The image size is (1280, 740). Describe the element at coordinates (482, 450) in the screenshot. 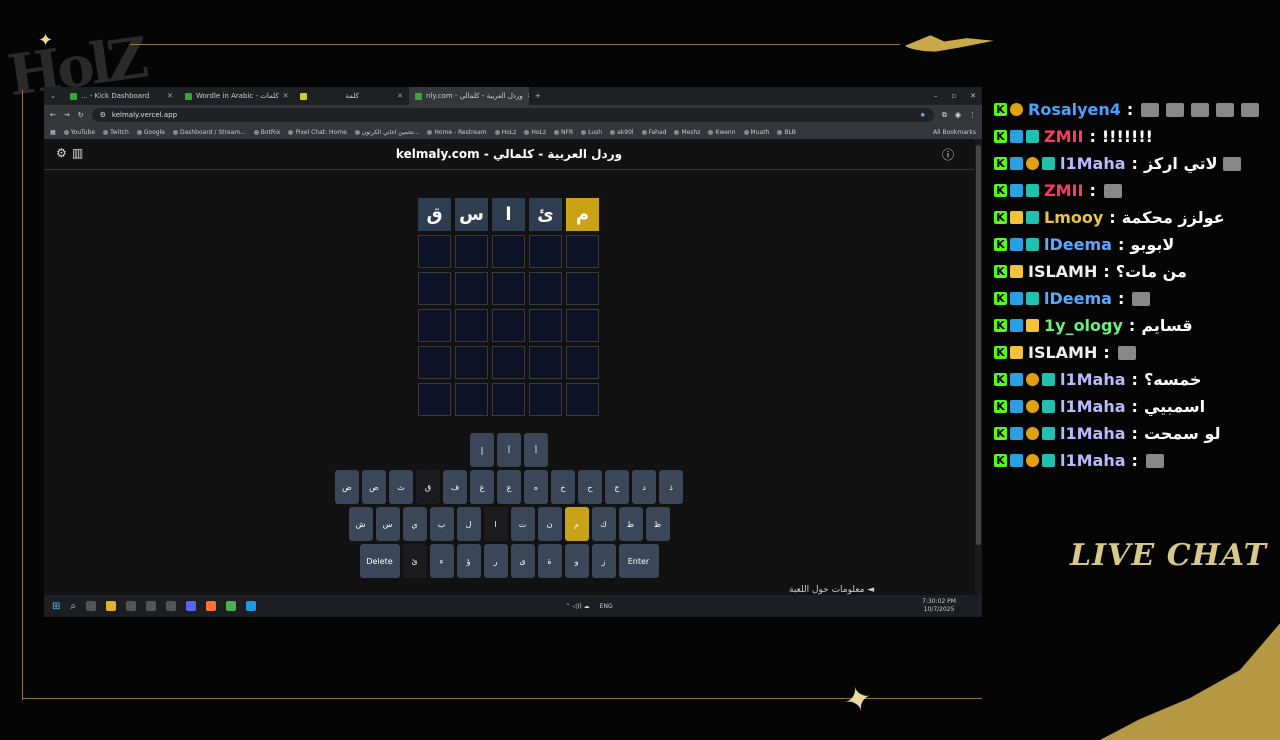

I see `letter-key: إ` at that location.